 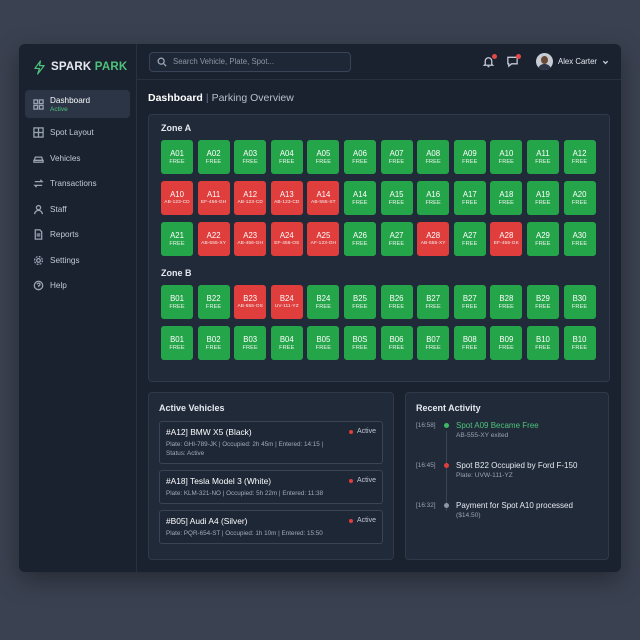 I want to click on parking-spot-free: A17 FREE, so click(x=469, y=198).